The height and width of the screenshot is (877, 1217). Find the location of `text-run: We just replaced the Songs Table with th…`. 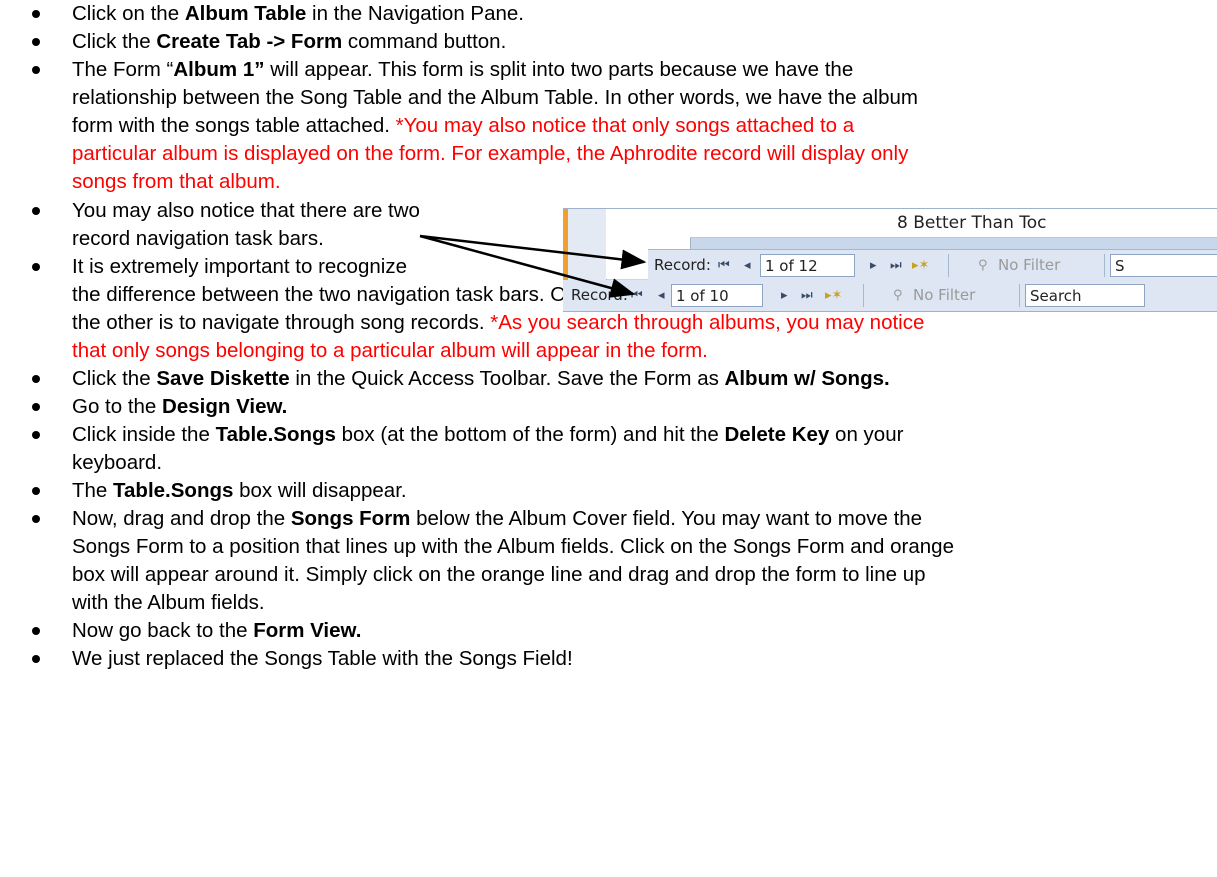

text-run: We just replaced the Songs Table with th… is located at coordinates (322, 658).